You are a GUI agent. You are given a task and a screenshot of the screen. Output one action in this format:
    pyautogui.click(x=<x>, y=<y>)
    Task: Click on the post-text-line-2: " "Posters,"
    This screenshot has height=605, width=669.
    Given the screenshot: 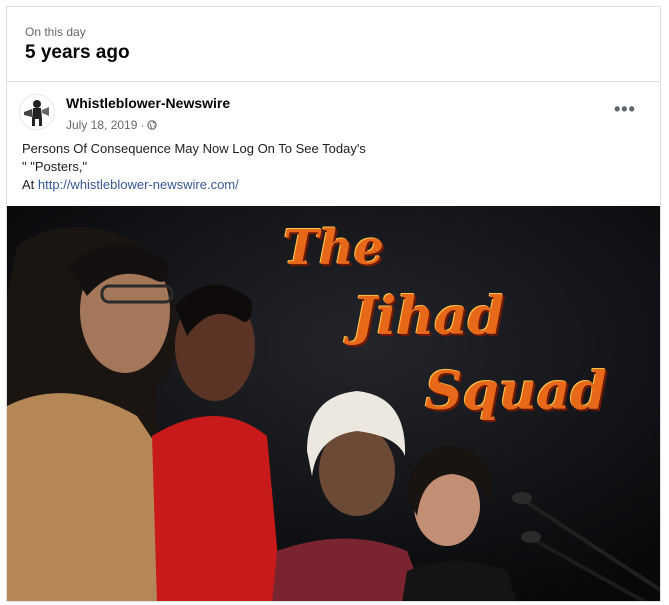 What is the action you would take?
    pyautogui.click(x=55, y=166)
    